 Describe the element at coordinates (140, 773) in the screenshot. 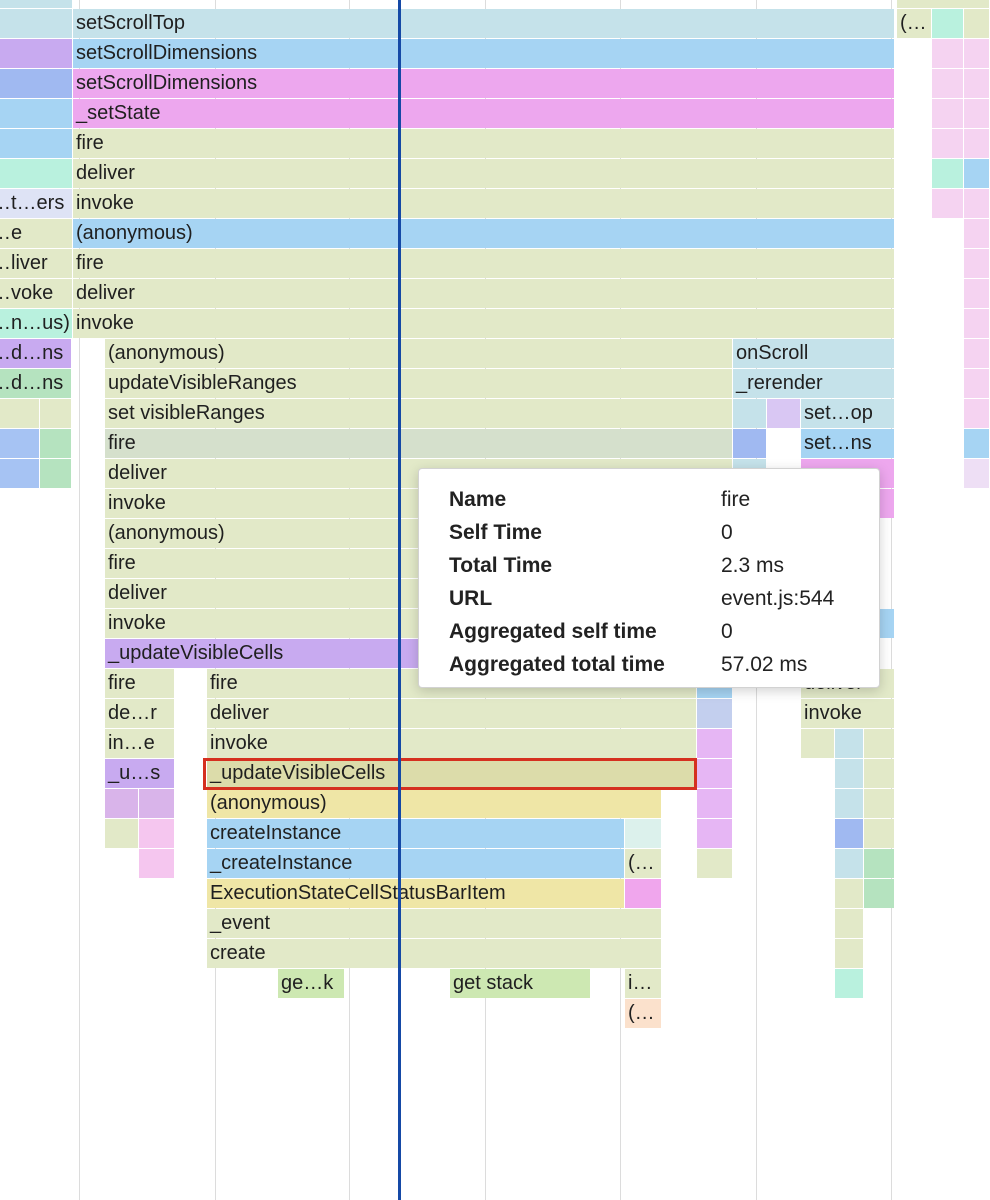

I see `flame-frame: _u…s` at that location.